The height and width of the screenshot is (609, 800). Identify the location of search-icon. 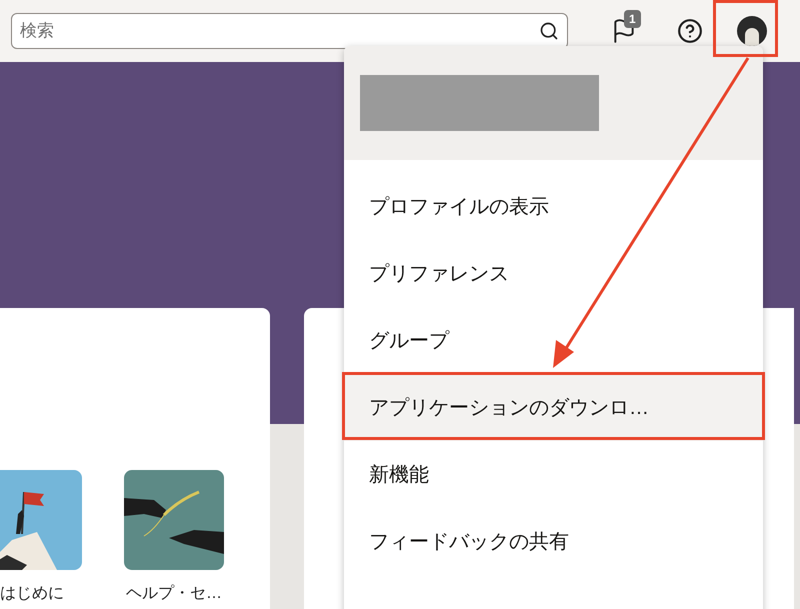
(549, 31).